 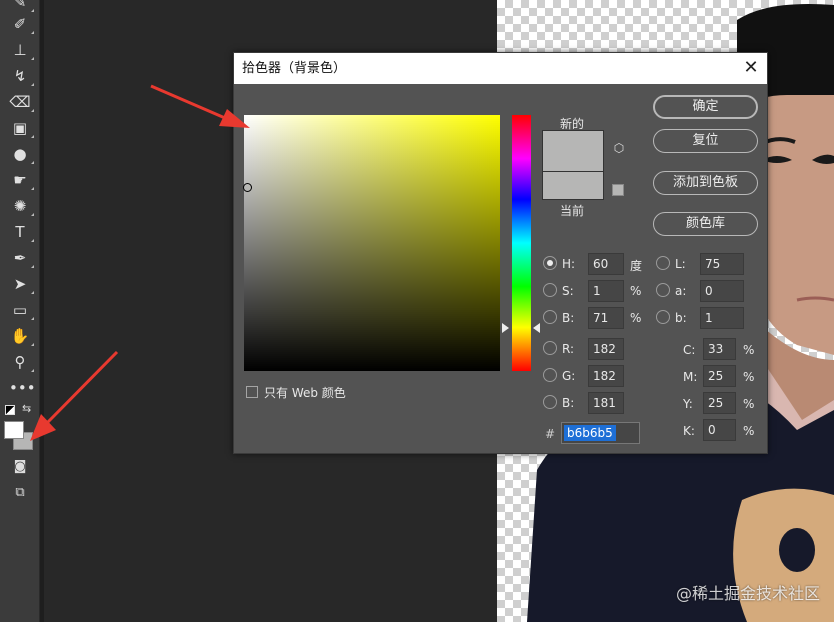 What do you see at coordinates (747, 593) in the screenshot?
I see `watermark: @稀土掘金技术社区` at bounding box center [747, 593].